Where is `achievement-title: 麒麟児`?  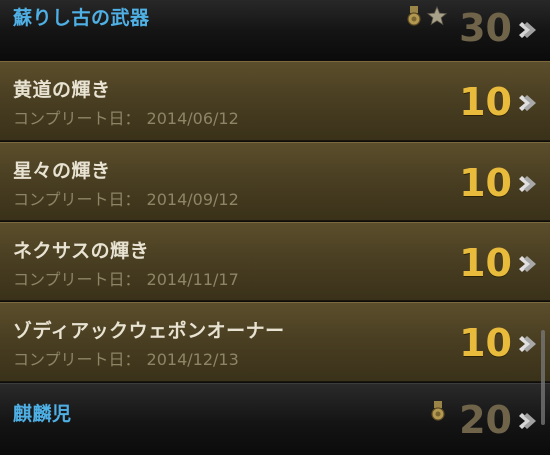 achievement-title: 麒麟児 is located at coordinates (42, 414).